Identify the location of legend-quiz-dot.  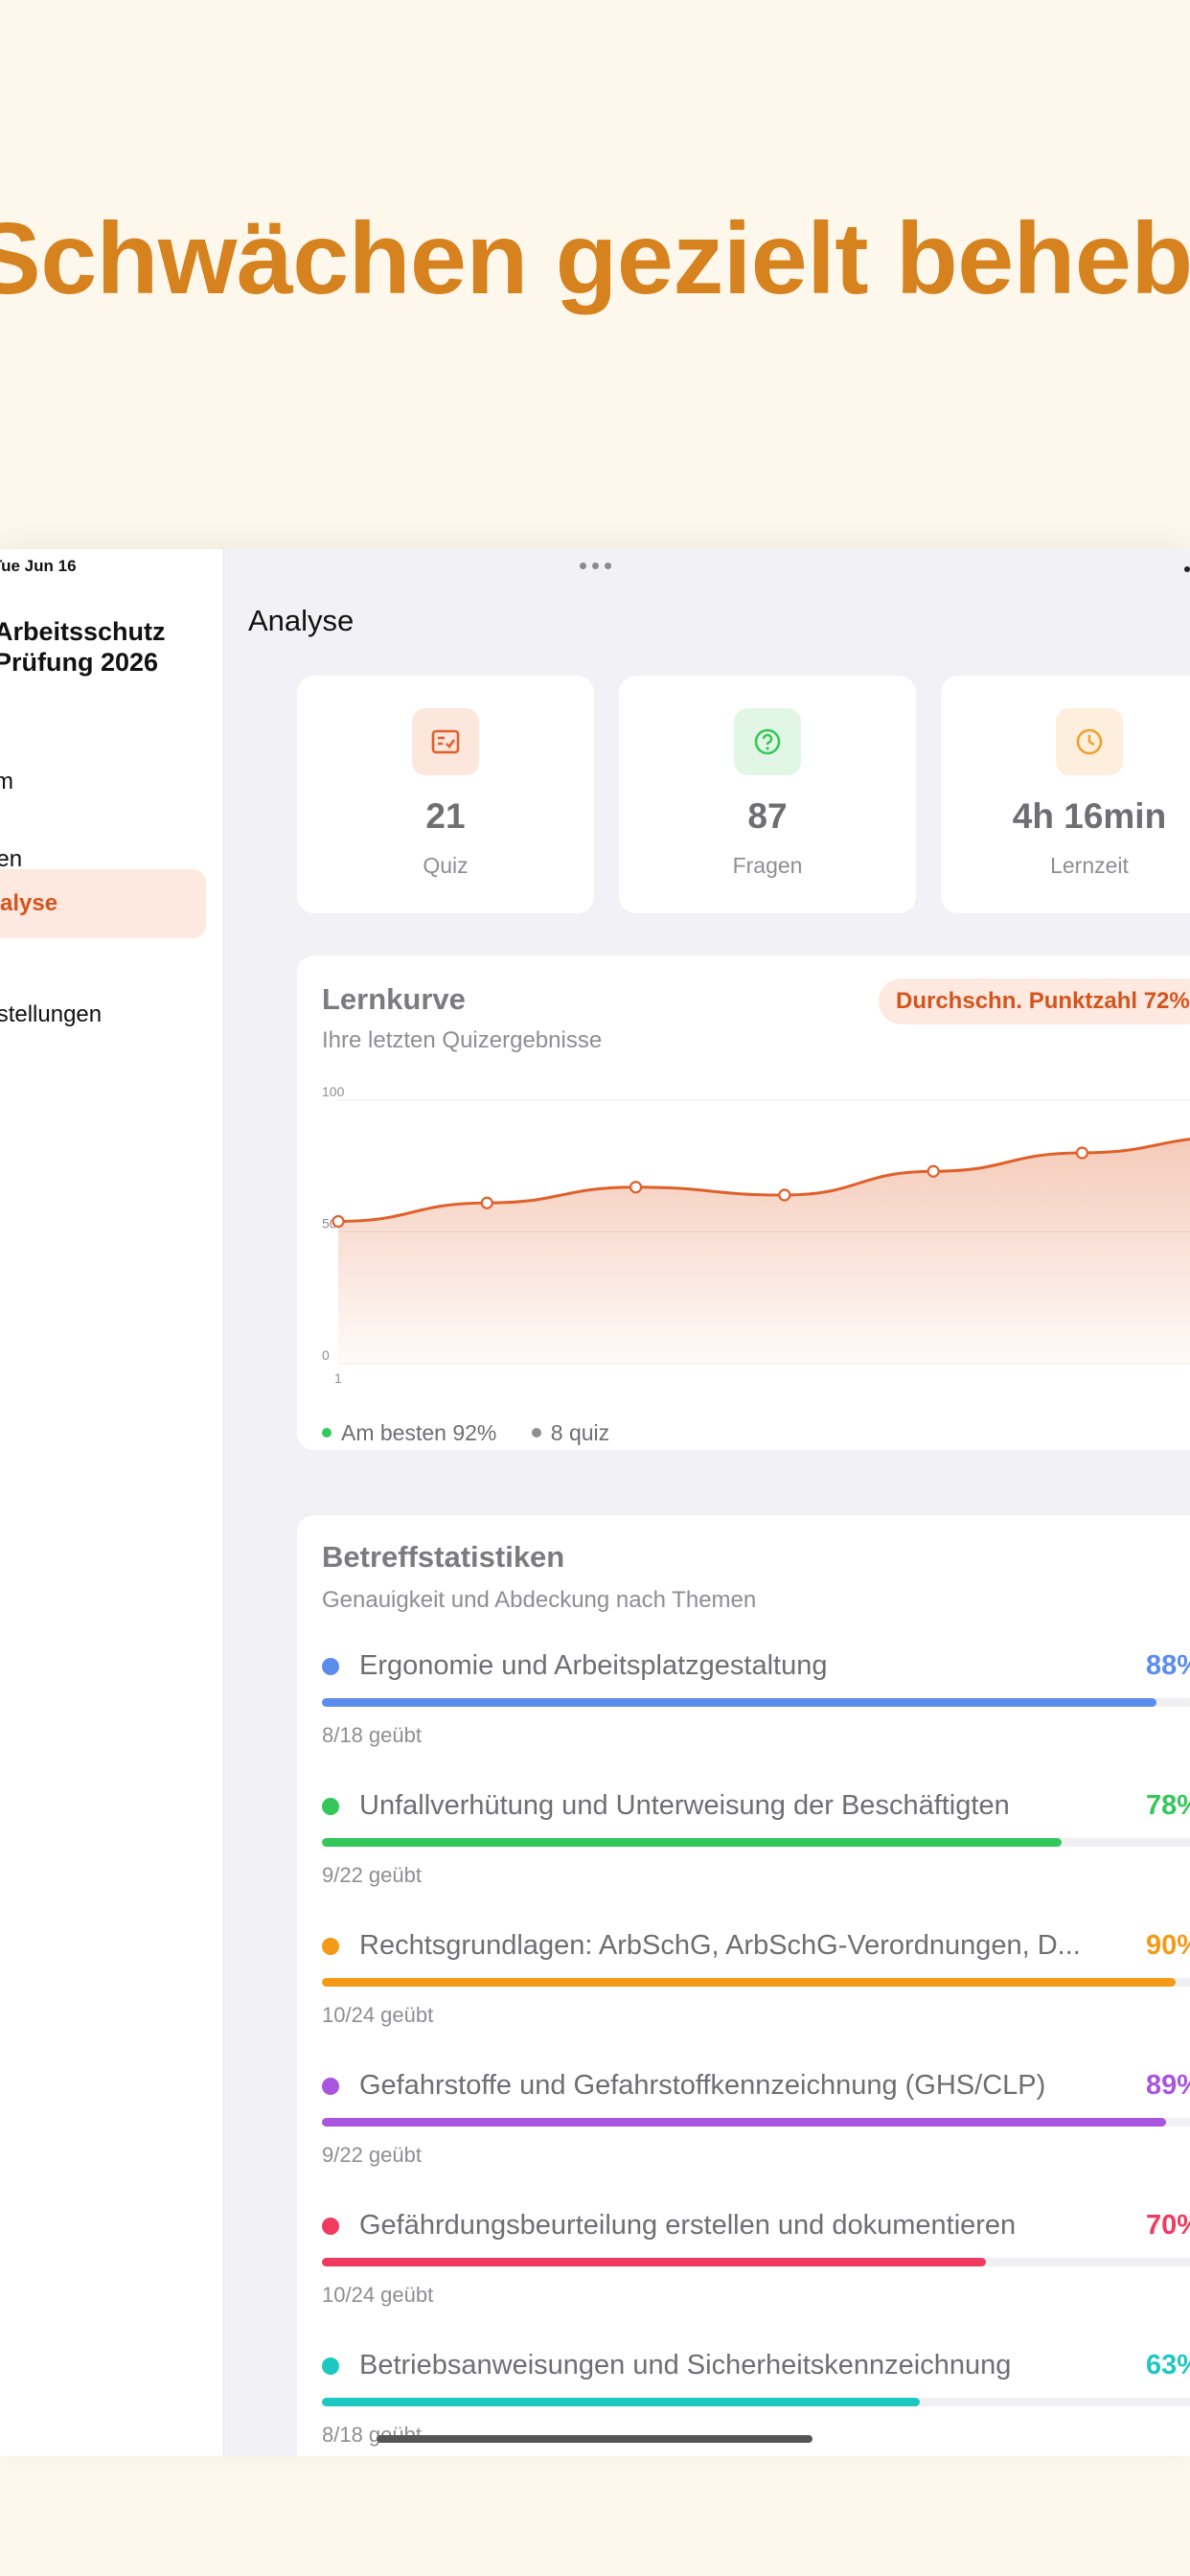
(536, 1433).